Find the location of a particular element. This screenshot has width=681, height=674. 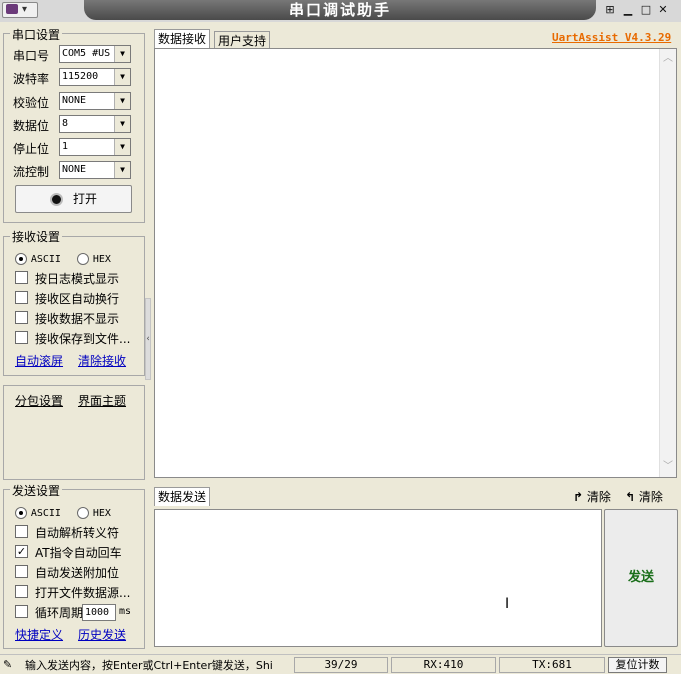

clear-send-label: 清除 is located at coordinates (598, 497).